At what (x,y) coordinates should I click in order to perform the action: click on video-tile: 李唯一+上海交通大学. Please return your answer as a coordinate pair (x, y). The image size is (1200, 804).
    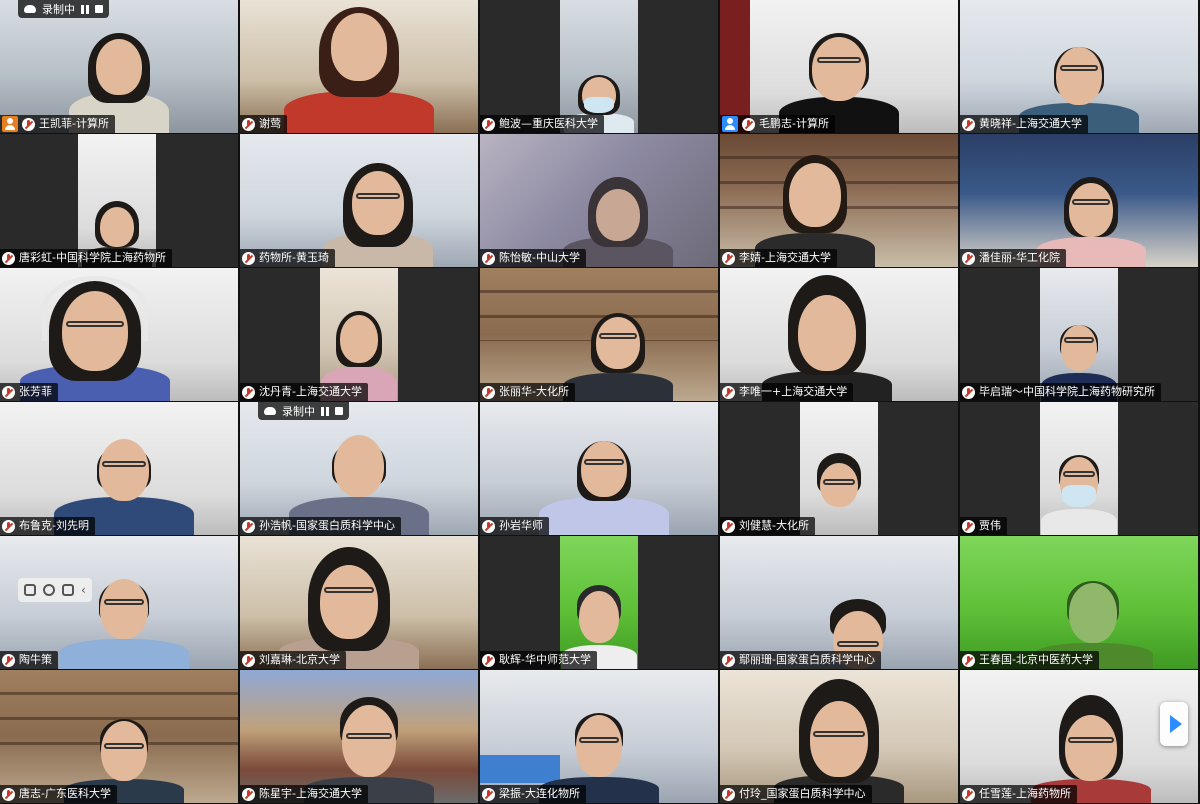
    Looking at the image, I should click on (839, 334).